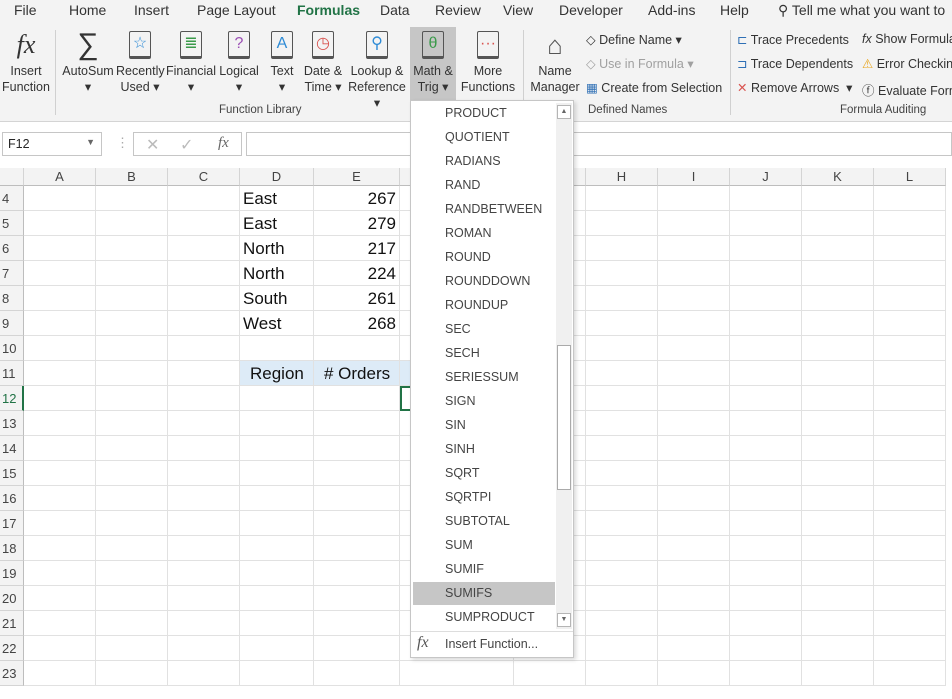 The height and width of the screenshot is (699, 952). What do you see at coordinates (910, 223) in the screenshot?
I see `cell-L5` at bounding box center [910, 223].